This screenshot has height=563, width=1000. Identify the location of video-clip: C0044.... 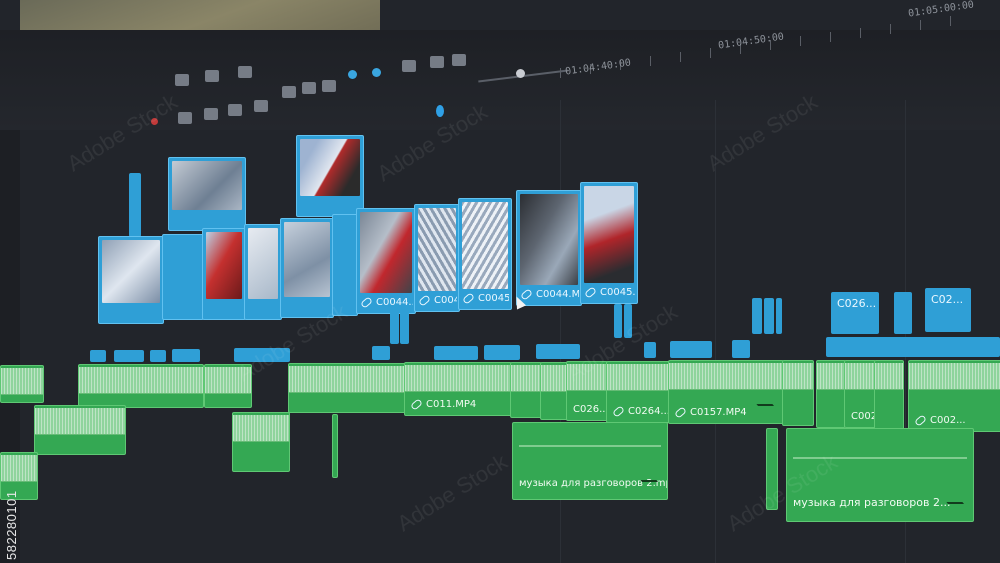
(386, 261).